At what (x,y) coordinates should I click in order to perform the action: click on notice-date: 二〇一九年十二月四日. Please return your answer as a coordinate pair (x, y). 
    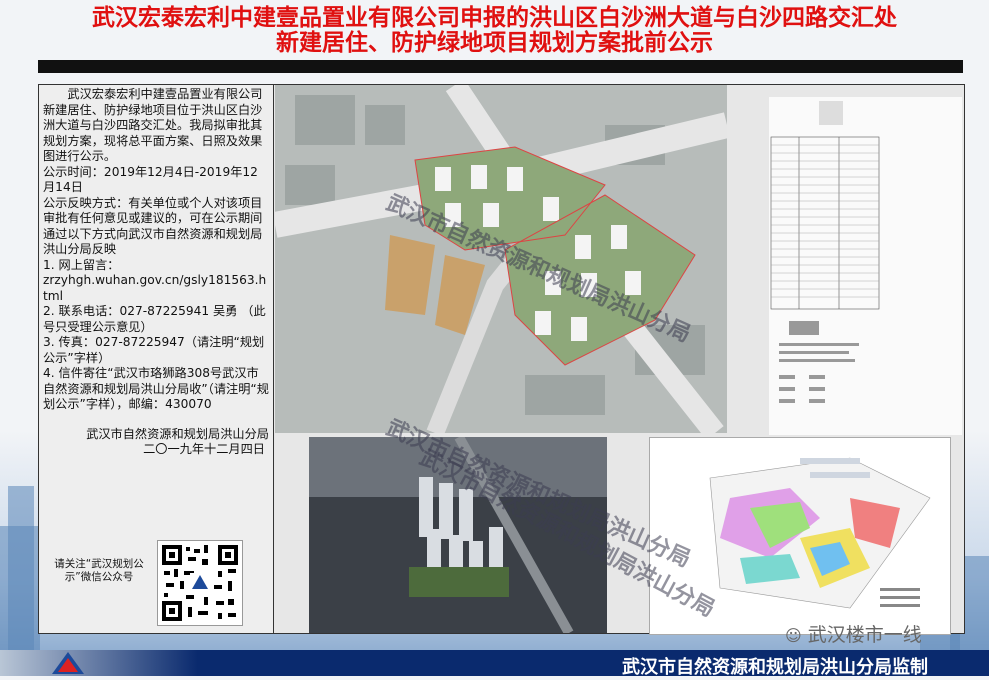
    Looking at the image, I should click on (204, 449).